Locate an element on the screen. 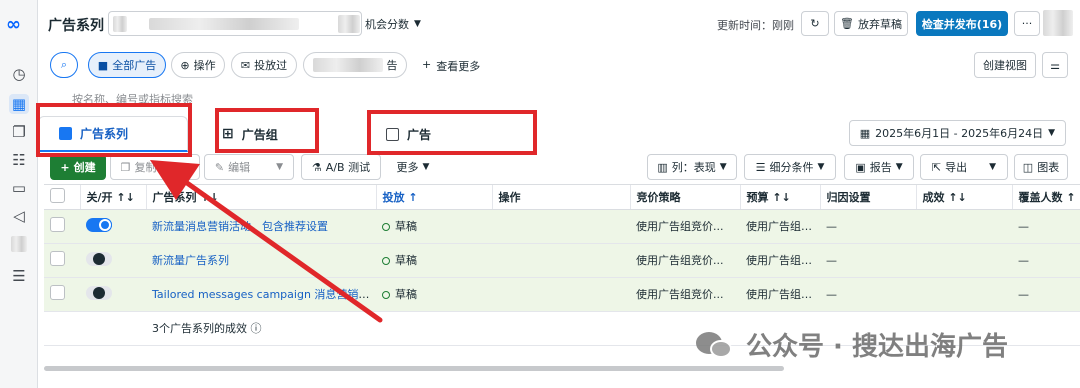 This screenshot has width=1080, height=388. tab-campaigns: 广告系列 is located at coordinates (113, 134).